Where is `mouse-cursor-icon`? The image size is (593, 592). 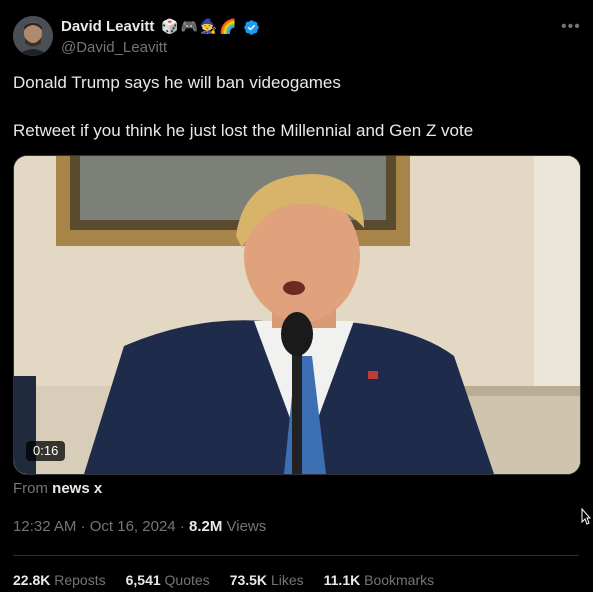 mouse-cursor-icon is located at coordinates (586, 516).